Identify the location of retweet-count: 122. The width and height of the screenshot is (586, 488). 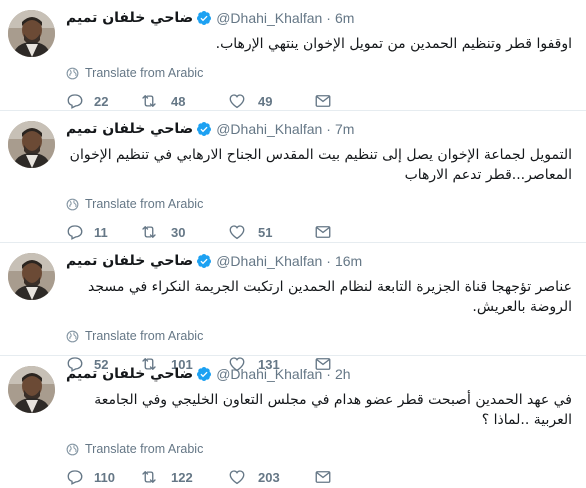
(182, 477).